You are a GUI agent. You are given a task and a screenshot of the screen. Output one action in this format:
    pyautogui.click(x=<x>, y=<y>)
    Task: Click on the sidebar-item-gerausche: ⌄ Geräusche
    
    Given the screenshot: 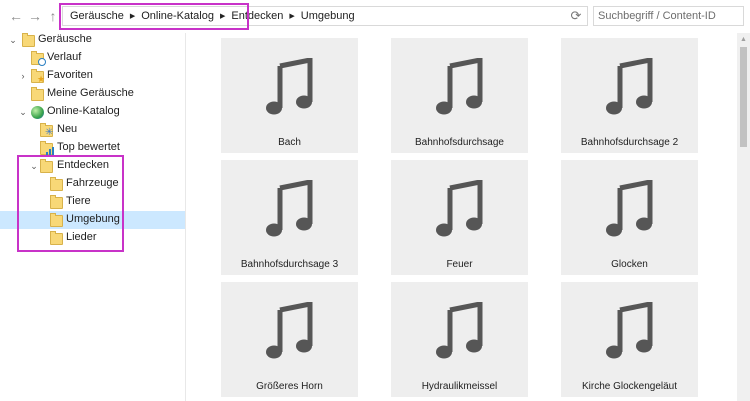 What is the action you would take?
    pyautogui.click(x=92, y=40)
    